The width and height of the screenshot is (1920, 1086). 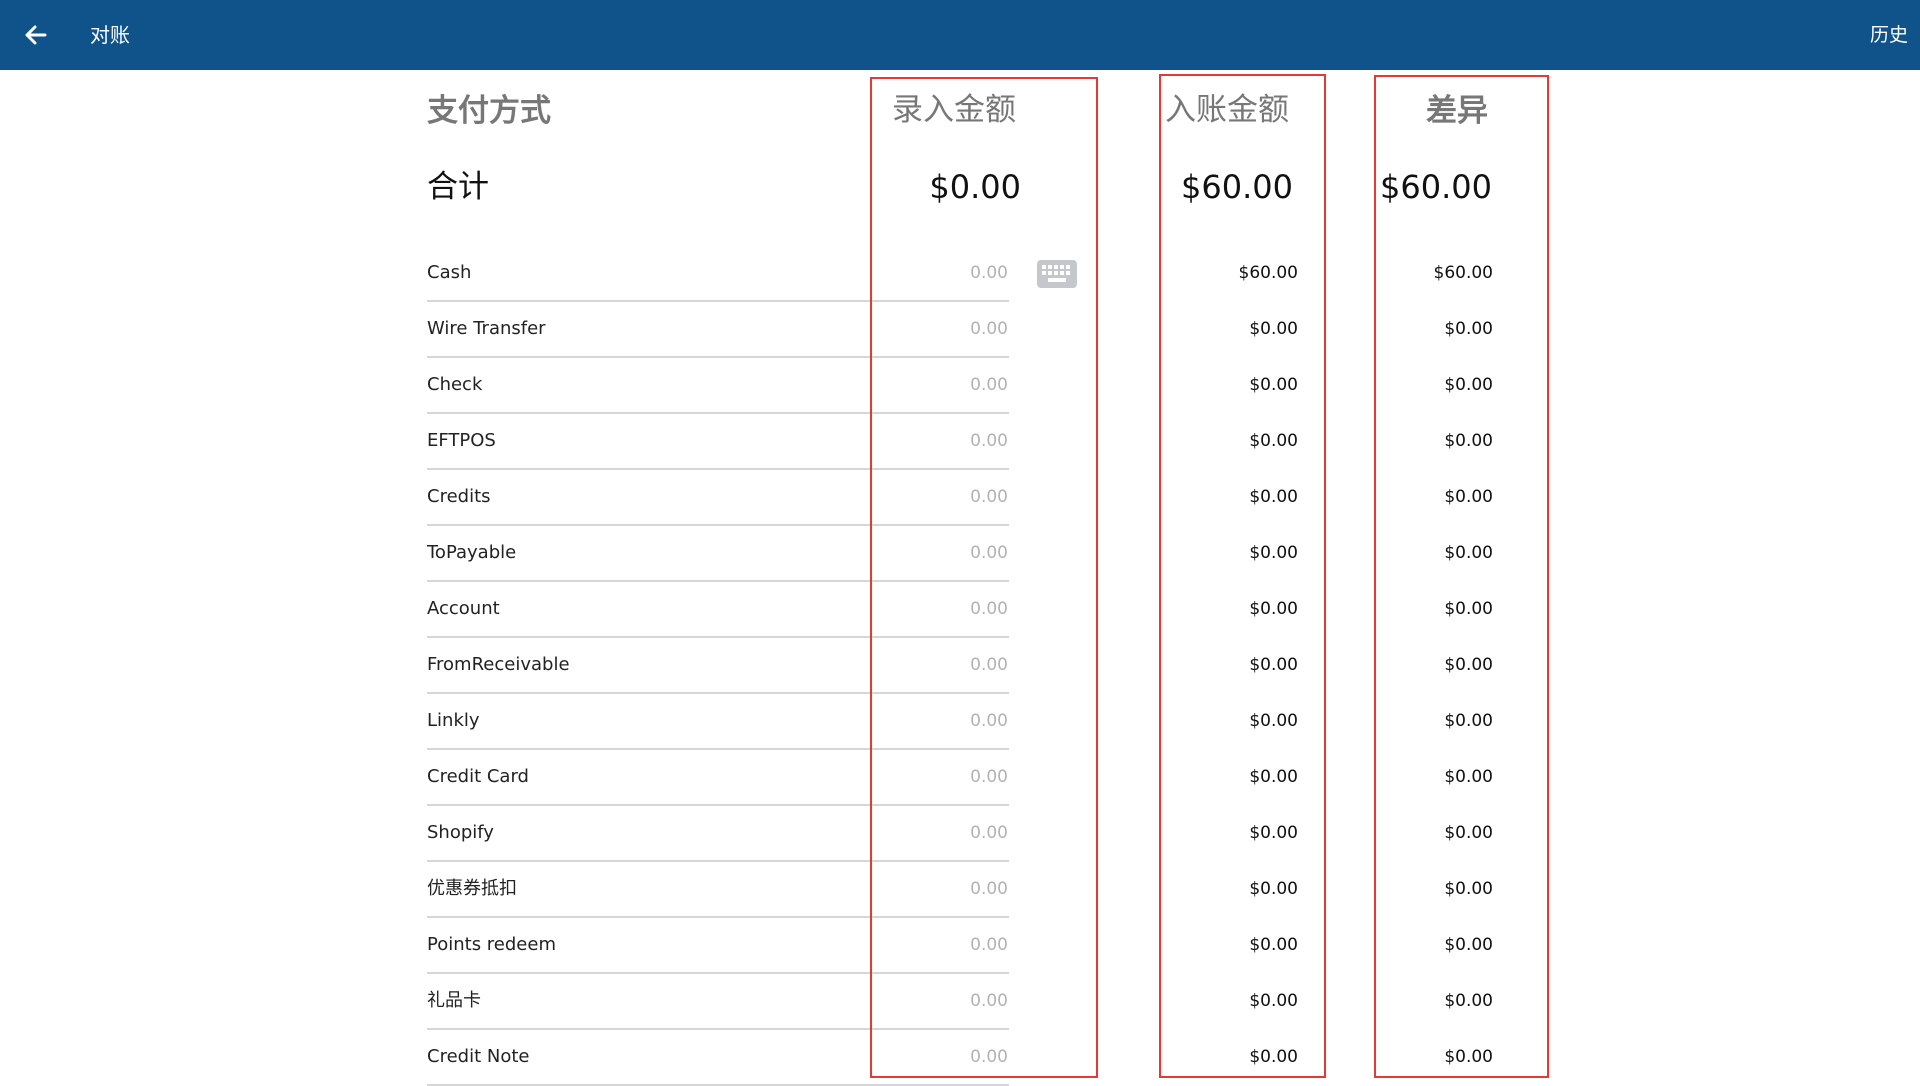 I want to click on payment-row: Points redeem $0.00 $0.00, so click(x=960, y=945).